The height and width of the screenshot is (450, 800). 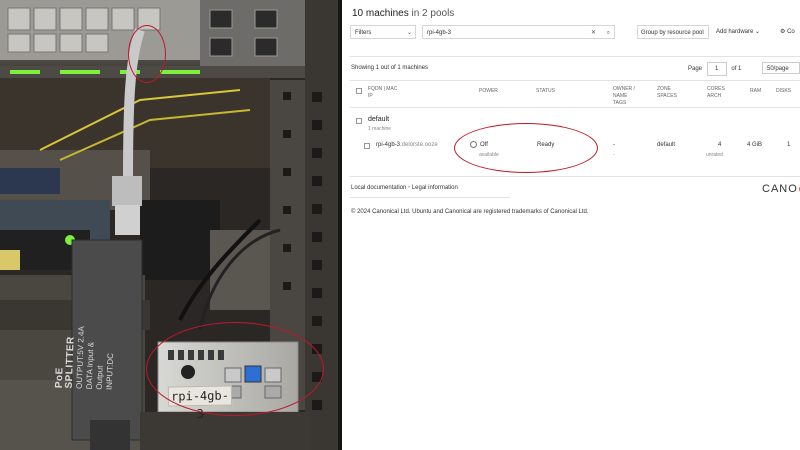 What do you see at coordinates (435, 188) in the screenshot?
I see `legal-info-link: Legal information` at bounding box center [435, 188].